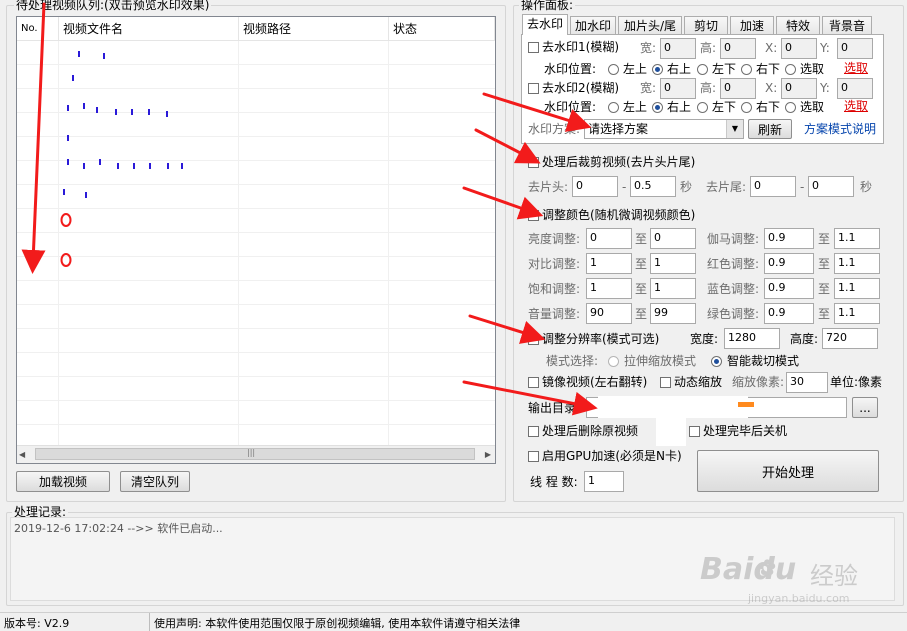  I want to click on tab-cut: 剪切, so click(706, 25).